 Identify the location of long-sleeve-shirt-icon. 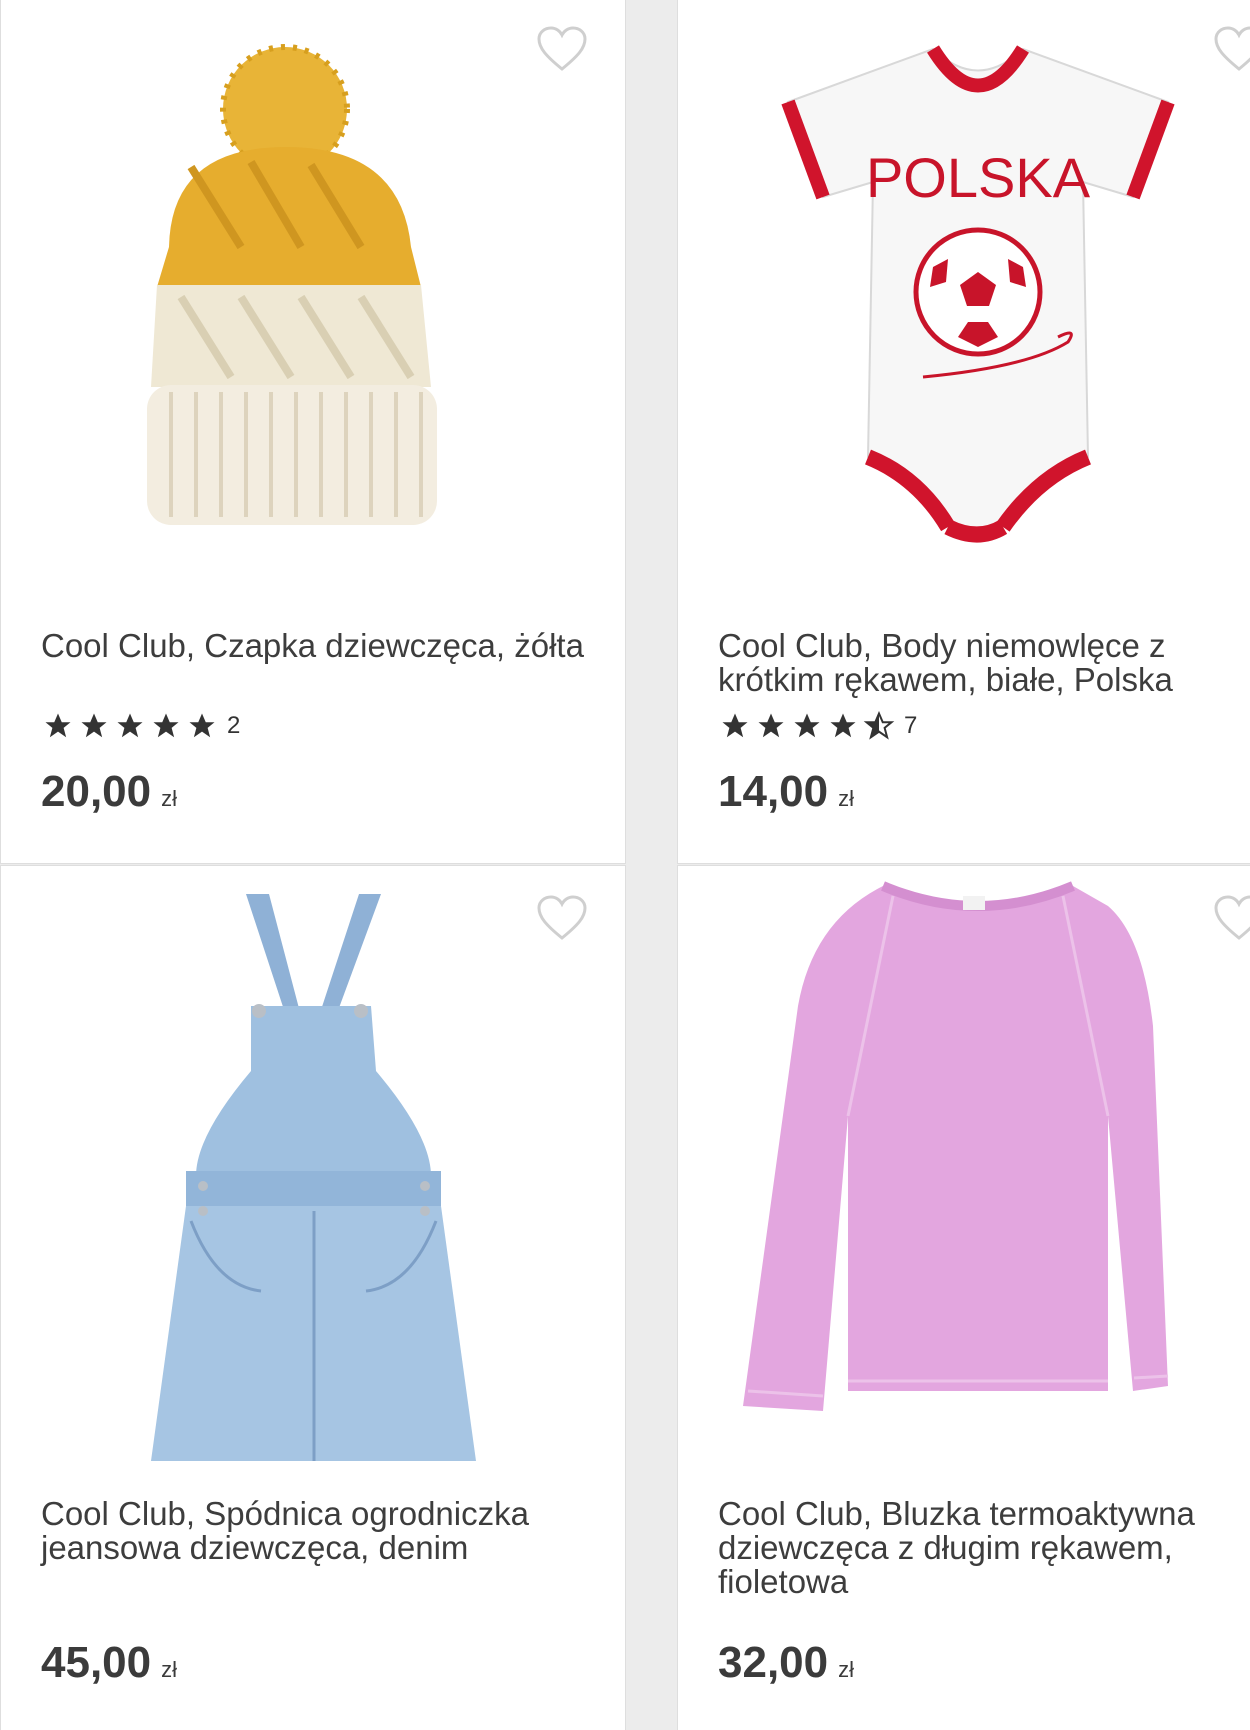
(956, 1146).